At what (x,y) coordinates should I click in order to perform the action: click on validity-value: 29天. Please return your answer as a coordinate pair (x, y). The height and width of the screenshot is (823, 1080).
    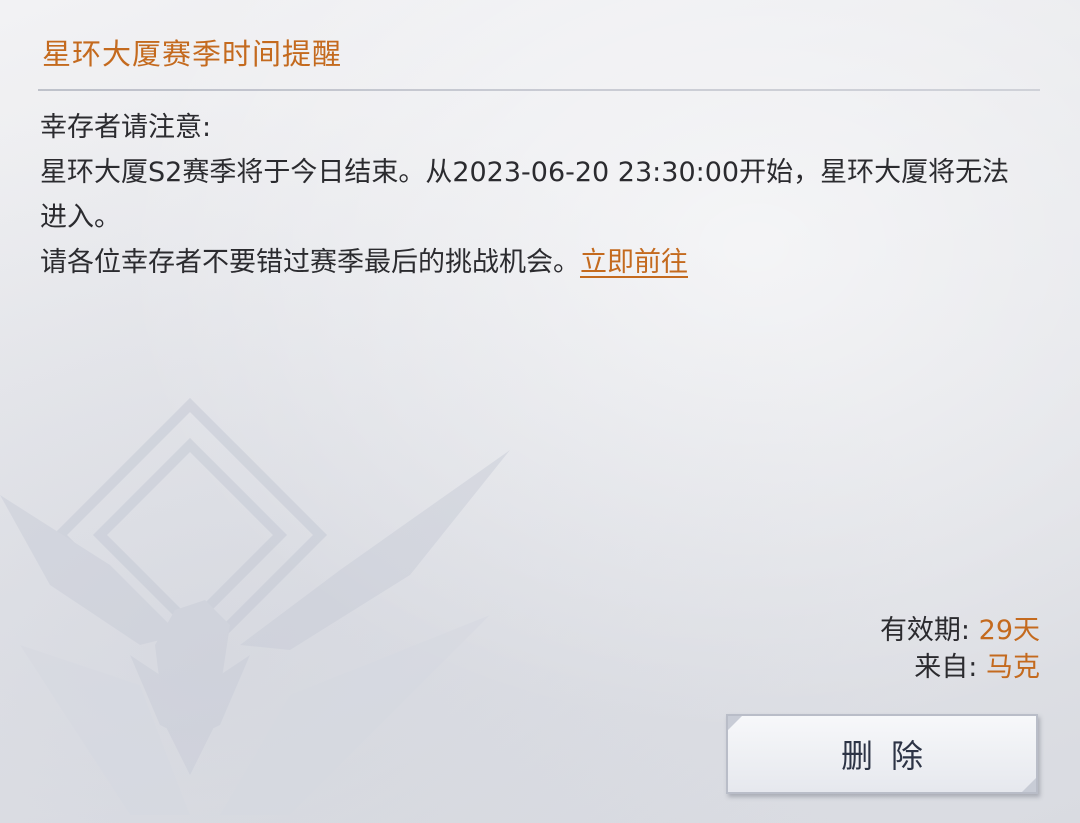
    Looking at the image, I should click on (1009, 630).